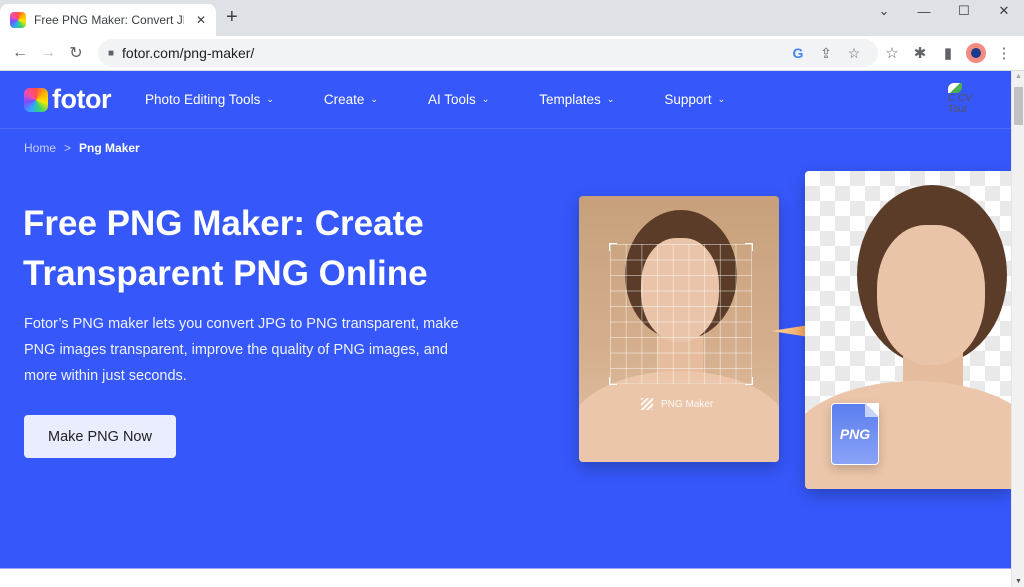 This screenshot has height=587, width=1024. I want to click on nav-label: Templates, so click(570, 99).